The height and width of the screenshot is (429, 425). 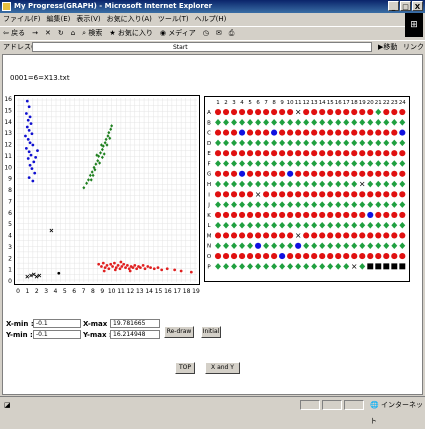 What do you see at coordinates (173, 19) in the screenshot?
I see `menu-tools: ツール(T)` at bounding box center [173, 19].